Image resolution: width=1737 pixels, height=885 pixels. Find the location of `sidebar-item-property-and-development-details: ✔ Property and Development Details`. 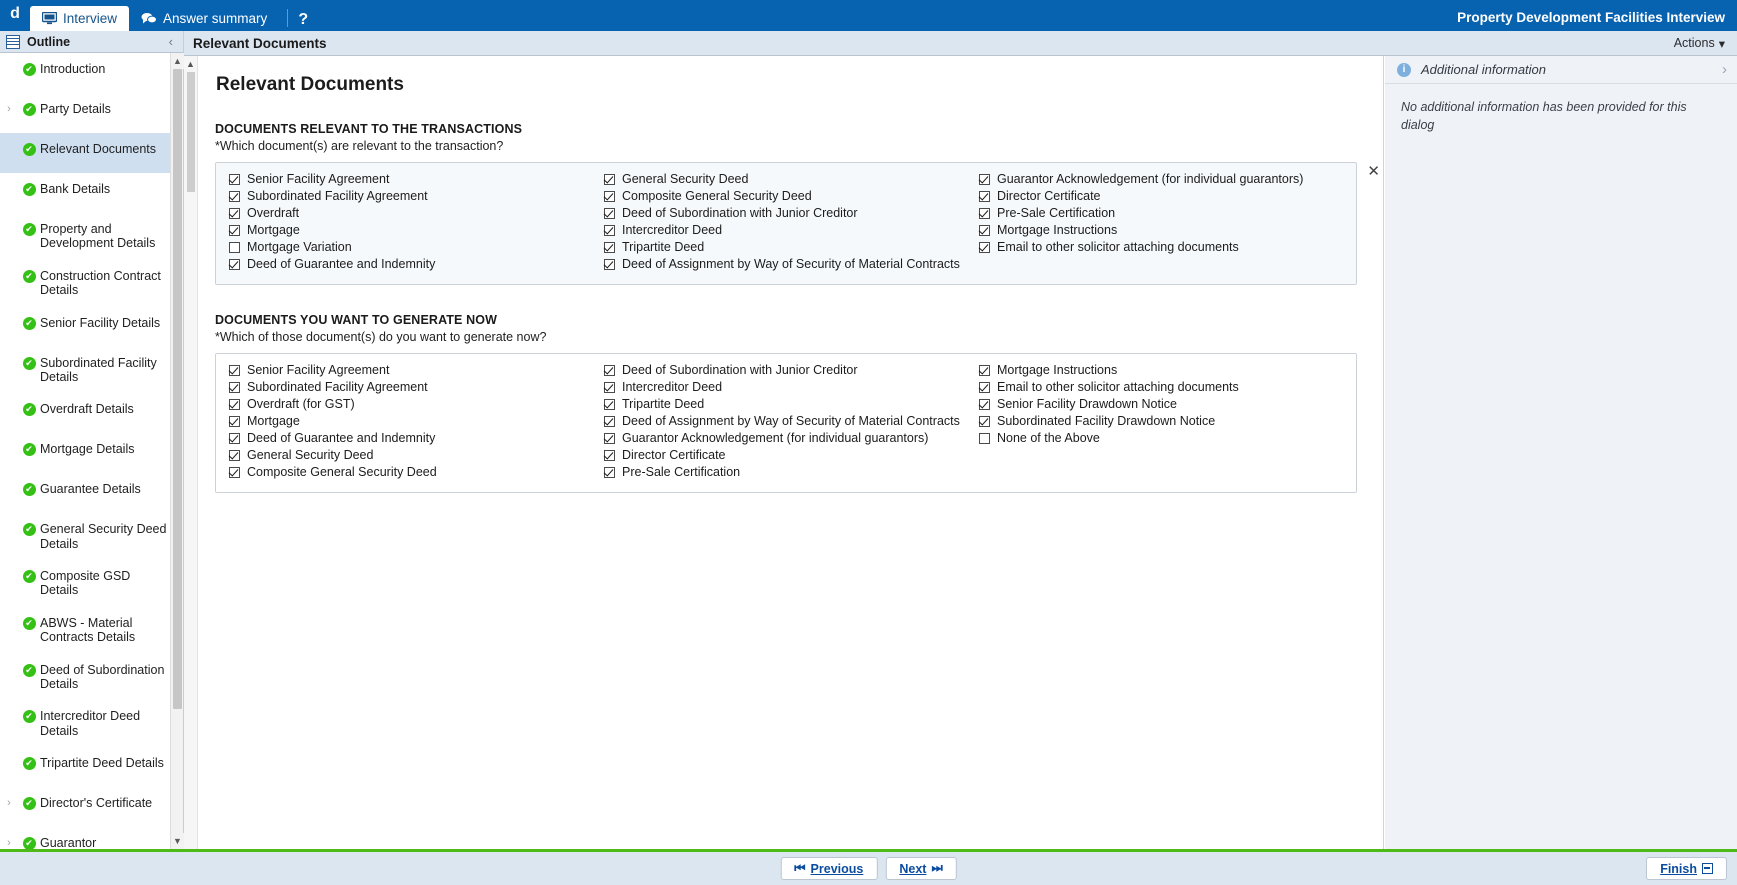

sidebar-item-property-and-development-details: ✔ Property and Development Details is located at coordinates (91, 236).